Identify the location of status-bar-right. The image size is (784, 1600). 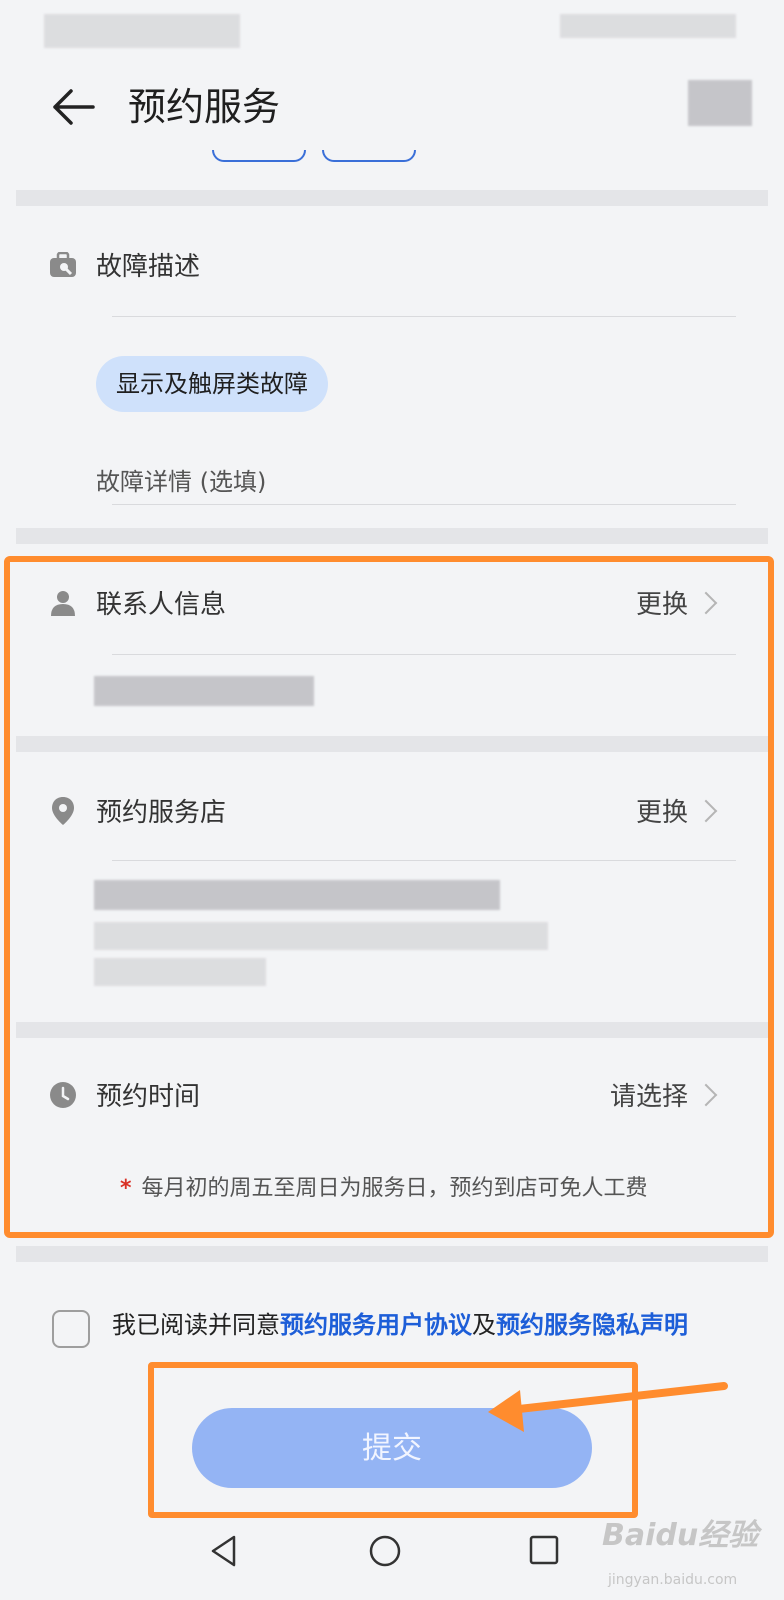
(648, 26).